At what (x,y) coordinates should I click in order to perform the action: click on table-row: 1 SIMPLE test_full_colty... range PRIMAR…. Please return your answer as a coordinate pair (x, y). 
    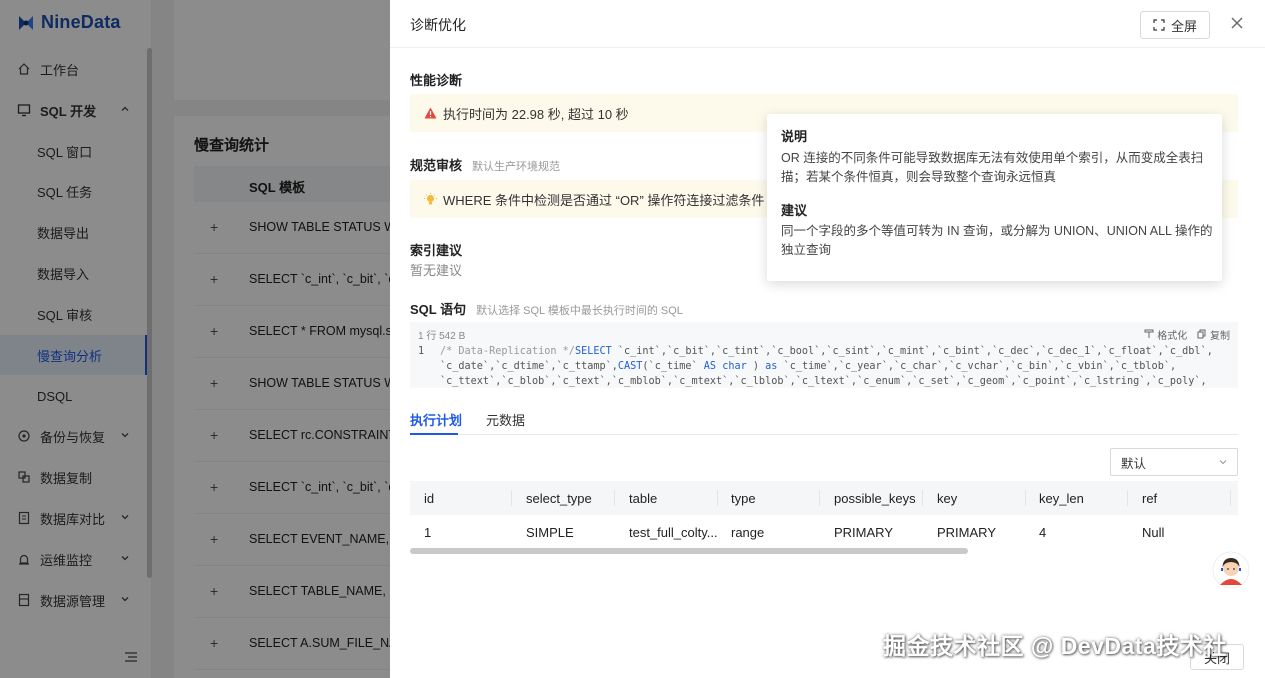
    Looking at the image, I should click on (824, 532).